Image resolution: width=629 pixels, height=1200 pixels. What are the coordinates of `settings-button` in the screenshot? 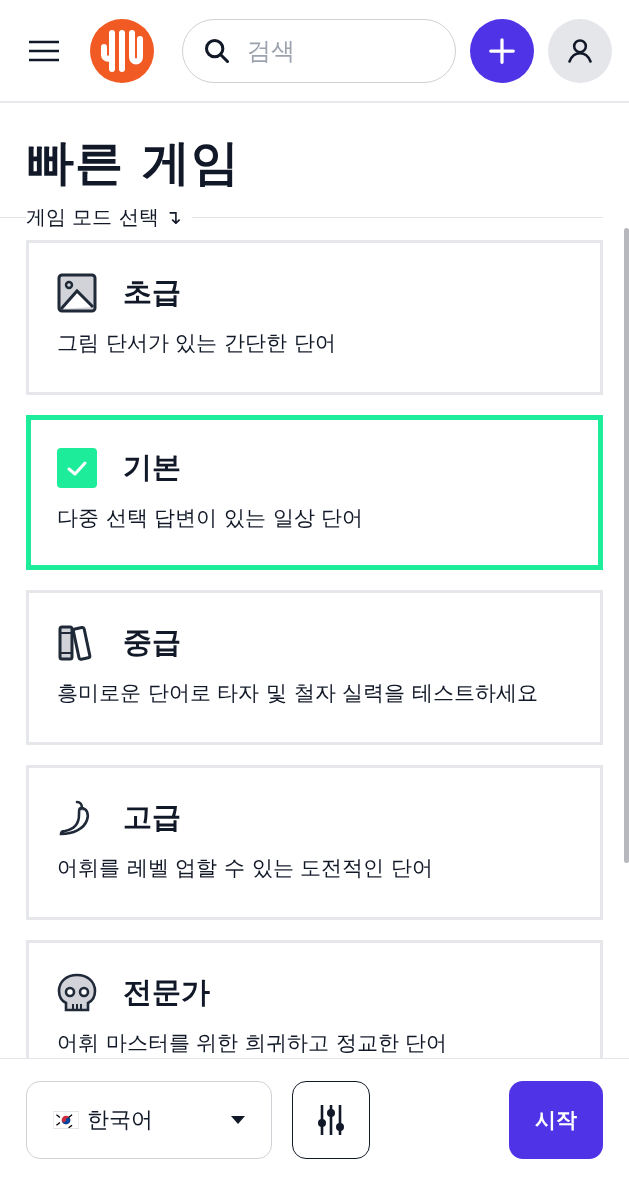 It's located at (331, 1119).